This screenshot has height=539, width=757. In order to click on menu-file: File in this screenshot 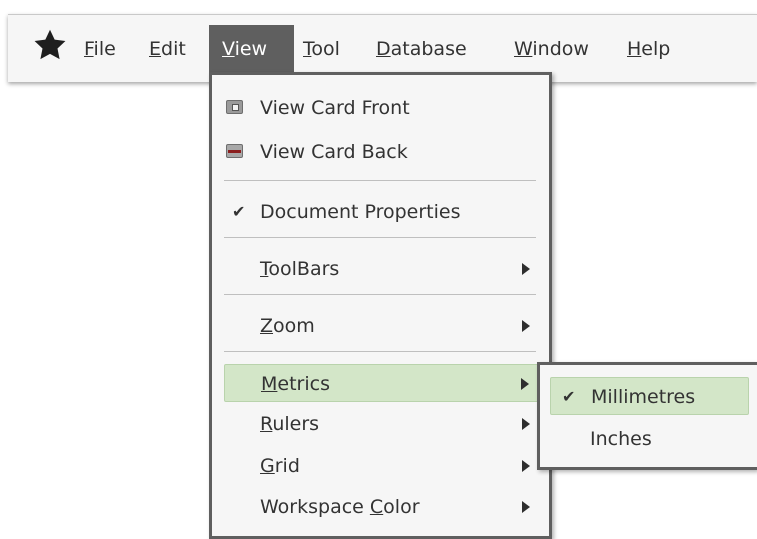, I will do `click(100, 49)`.